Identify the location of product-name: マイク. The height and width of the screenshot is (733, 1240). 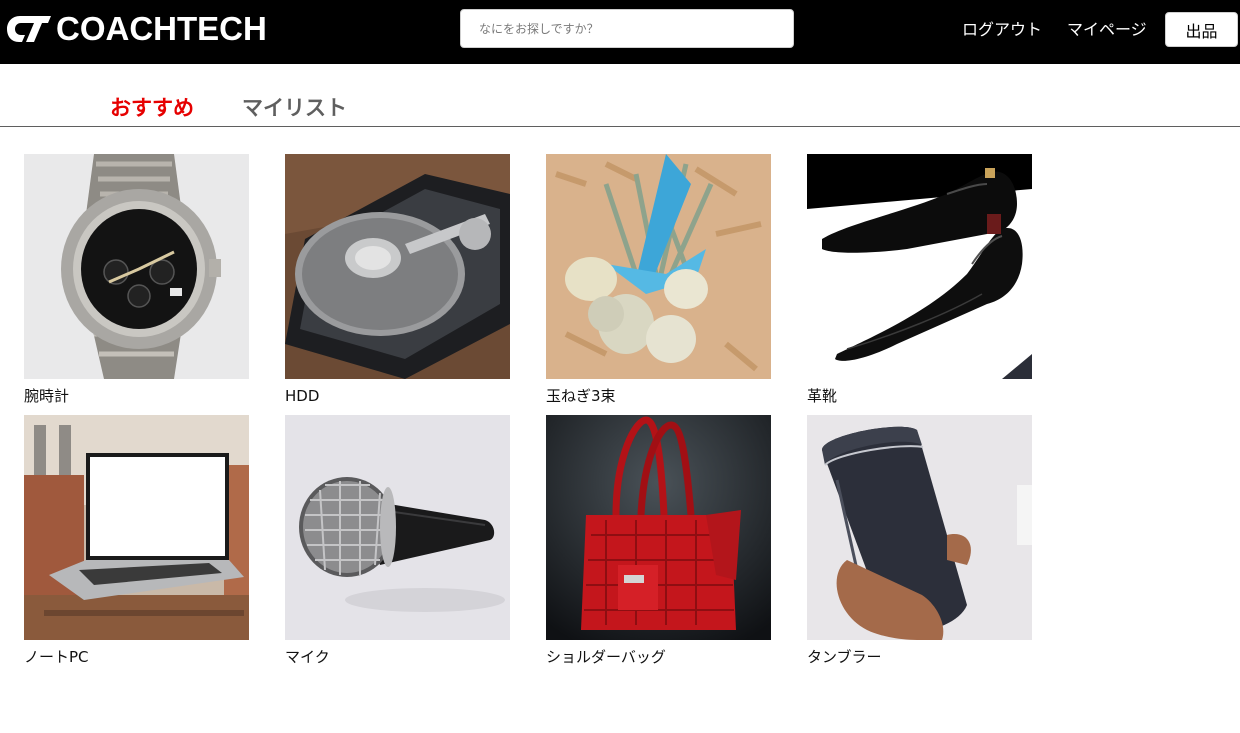
(307, 657).